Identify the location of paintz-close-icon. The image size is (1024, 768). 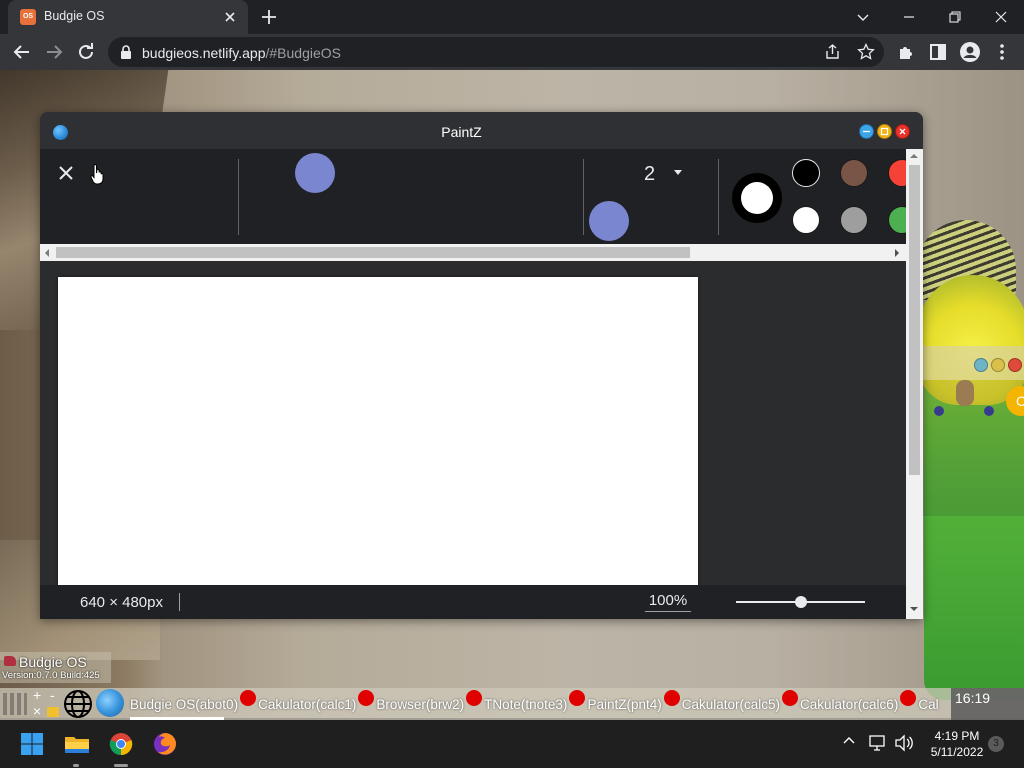
(902, 131).